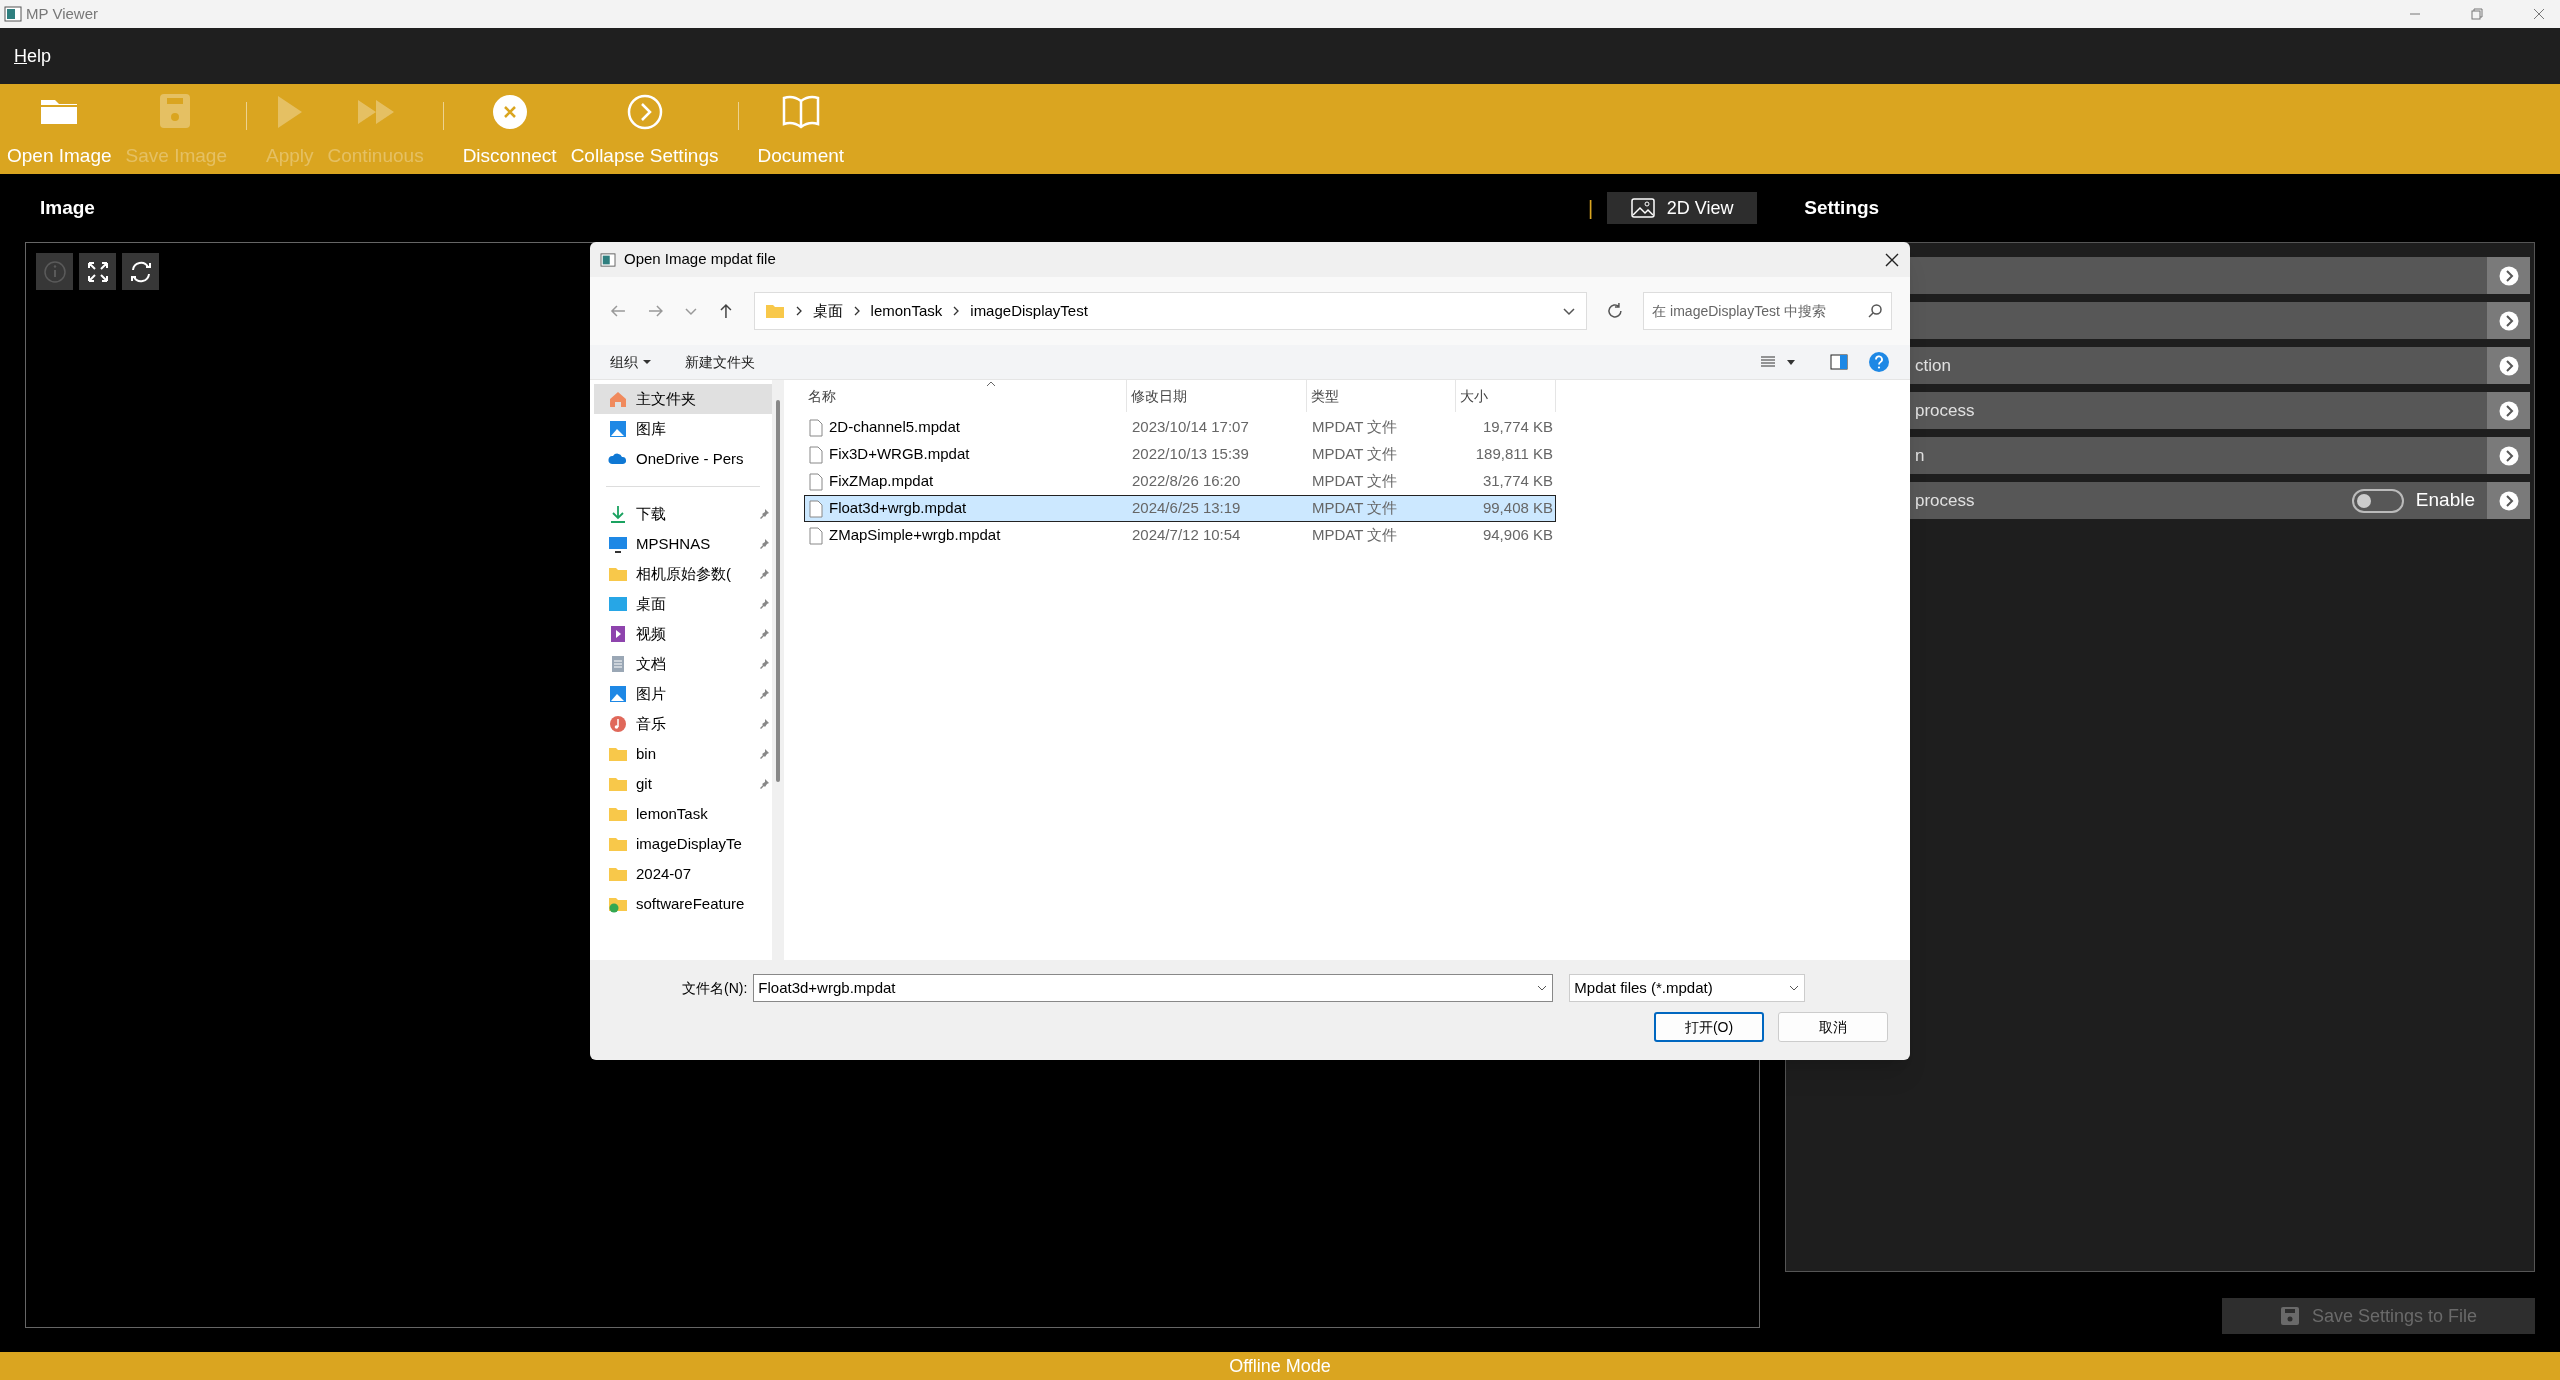  Describe the element at coordinates (630, 362) in the screenshot. I see `command-button: 组织` at that location.